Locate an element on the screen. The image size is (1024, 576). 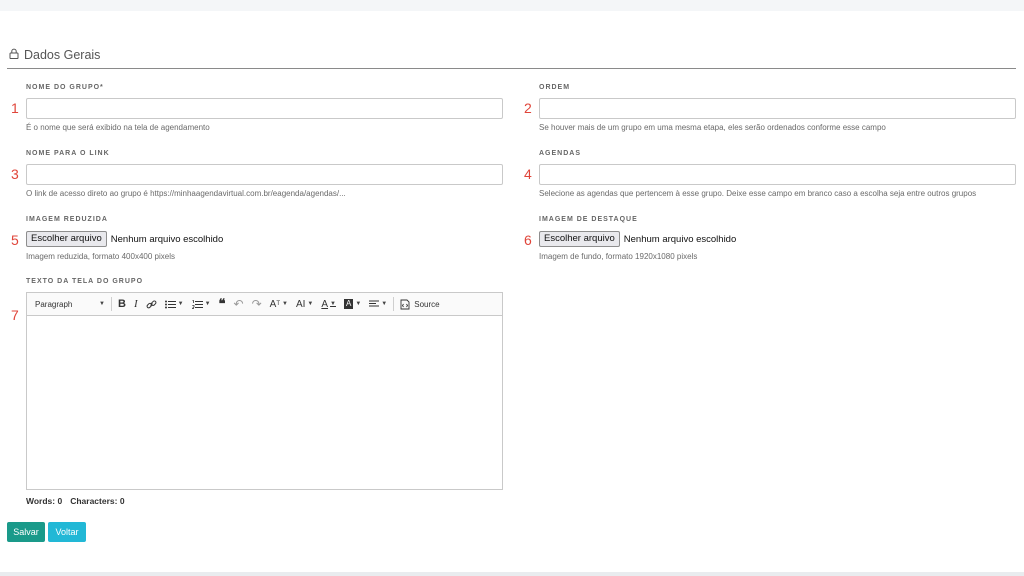
nome-link-label: NOME PARA O LINK is located at coordinates (68, 153).